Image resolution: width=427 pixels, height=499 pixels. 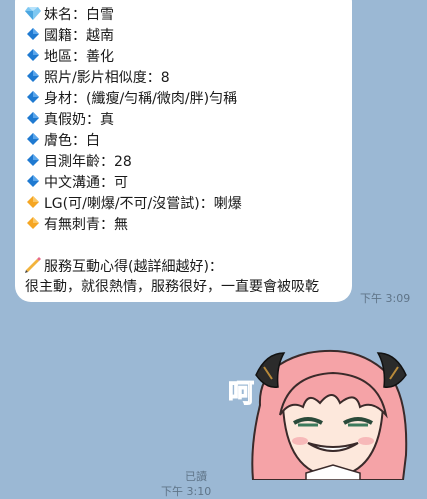 I want to click on sticker-anya: 呵, so click(x=319, y=412).